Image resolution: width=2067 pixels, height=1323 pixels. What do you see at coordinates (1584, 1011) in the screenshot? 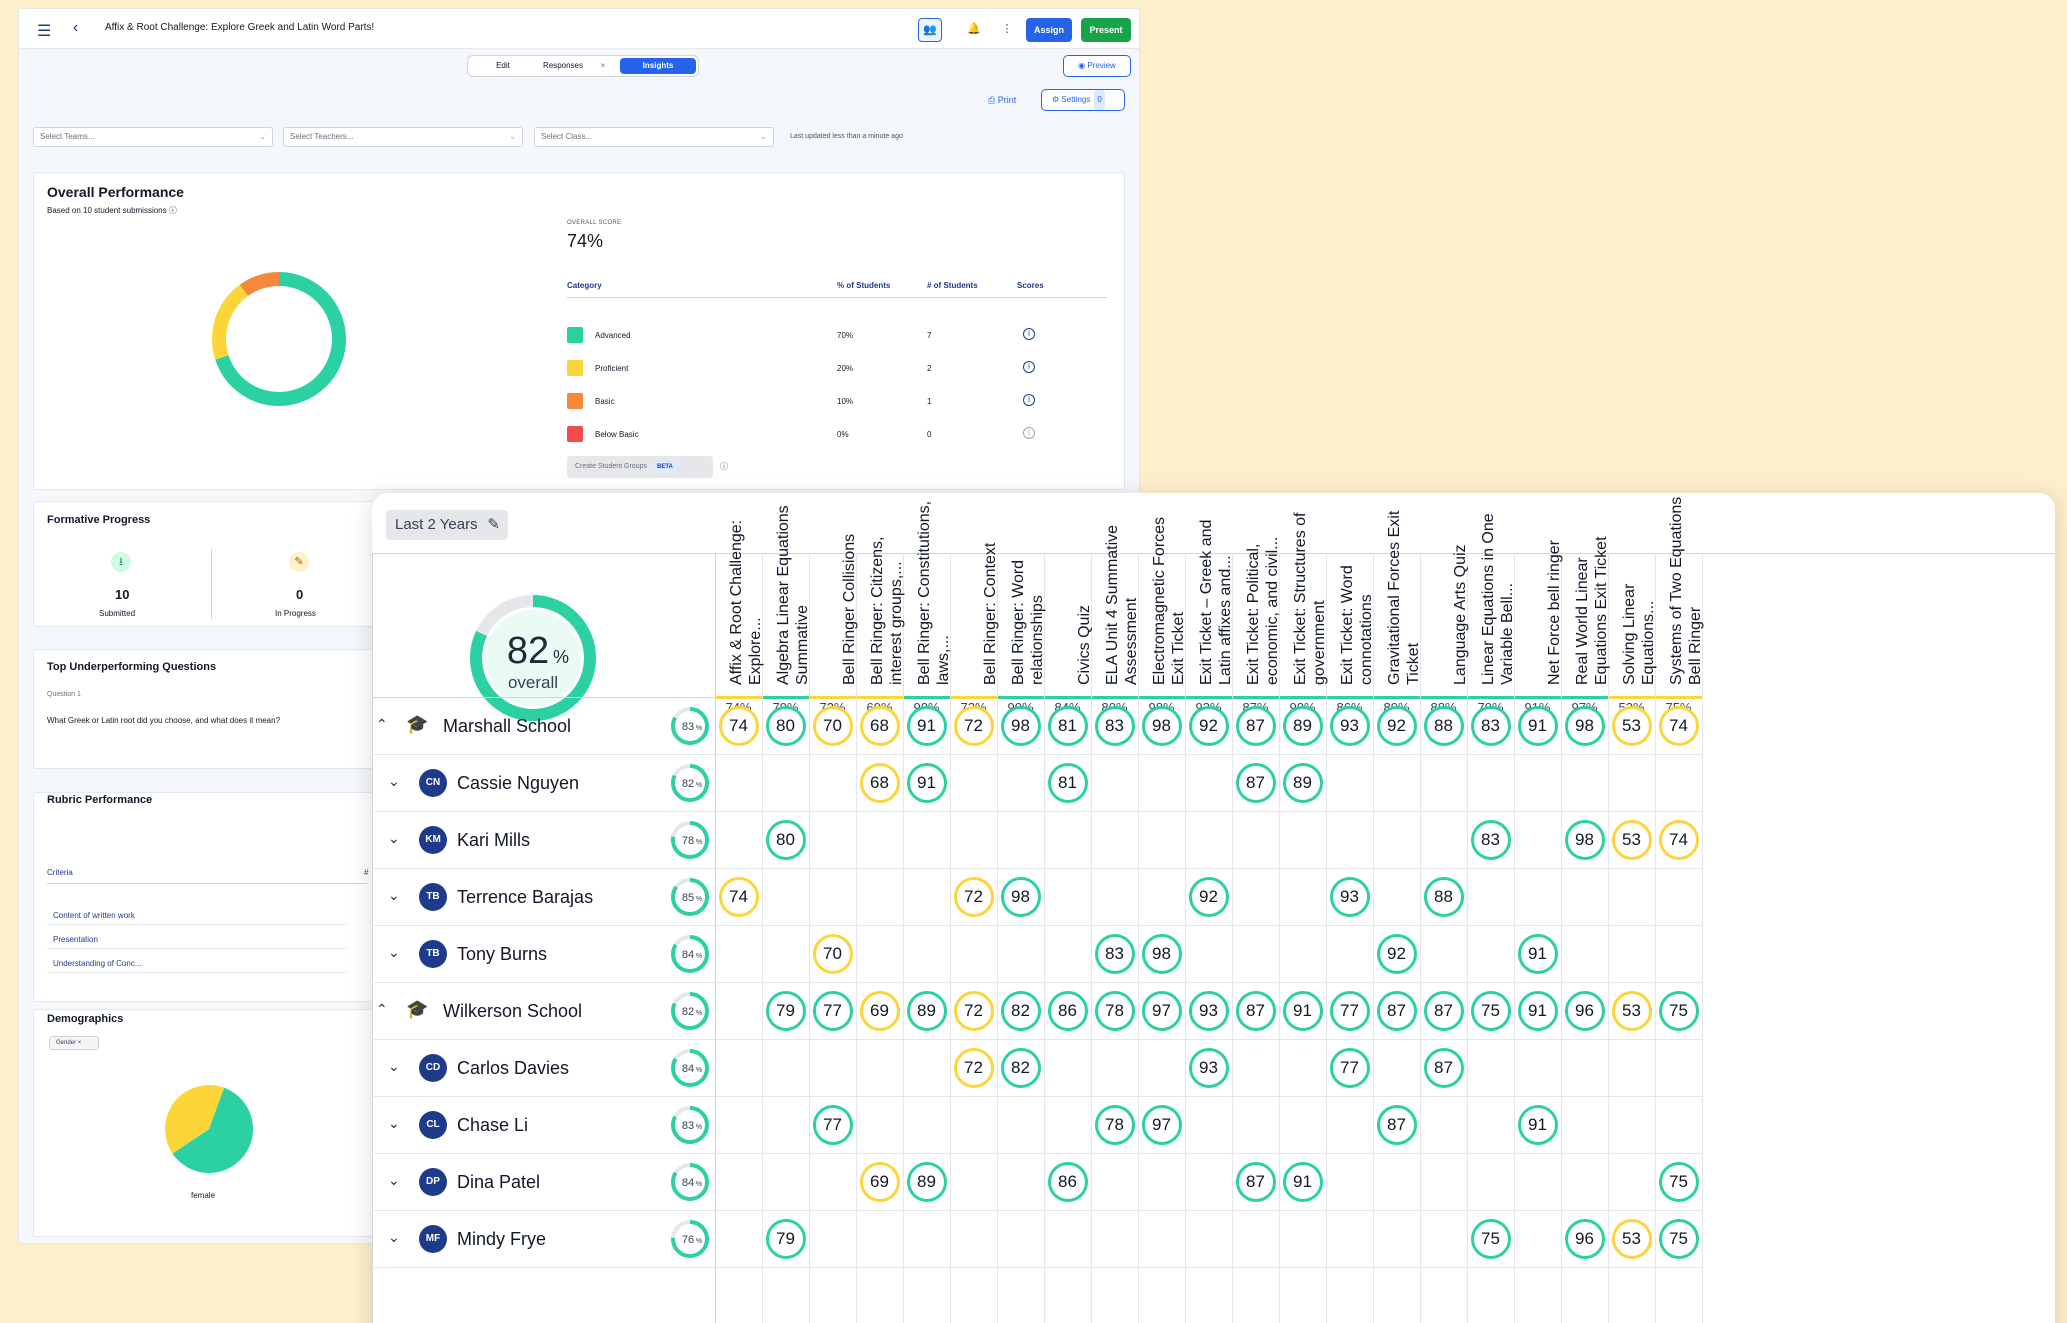
I see `score-badge: 96` at bounding box center [1584, 1011].